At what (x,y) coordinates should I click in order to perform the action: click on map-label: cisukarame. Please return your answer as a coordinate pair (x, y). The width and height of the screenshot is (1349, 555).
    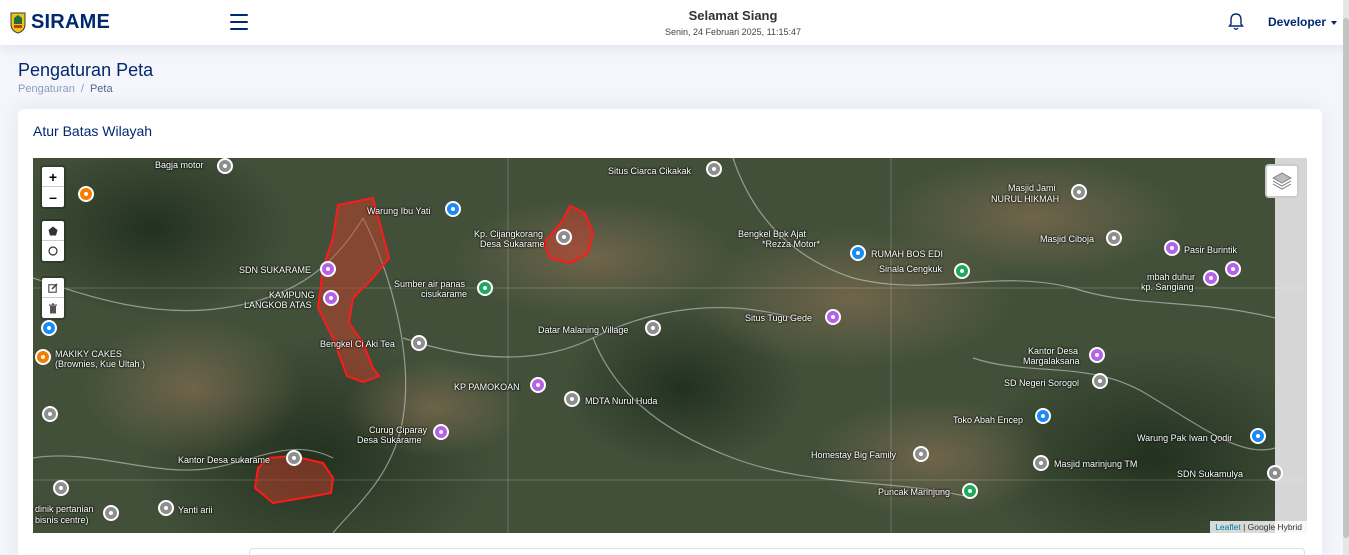
    Looking at the image, I should click on (444, 294).